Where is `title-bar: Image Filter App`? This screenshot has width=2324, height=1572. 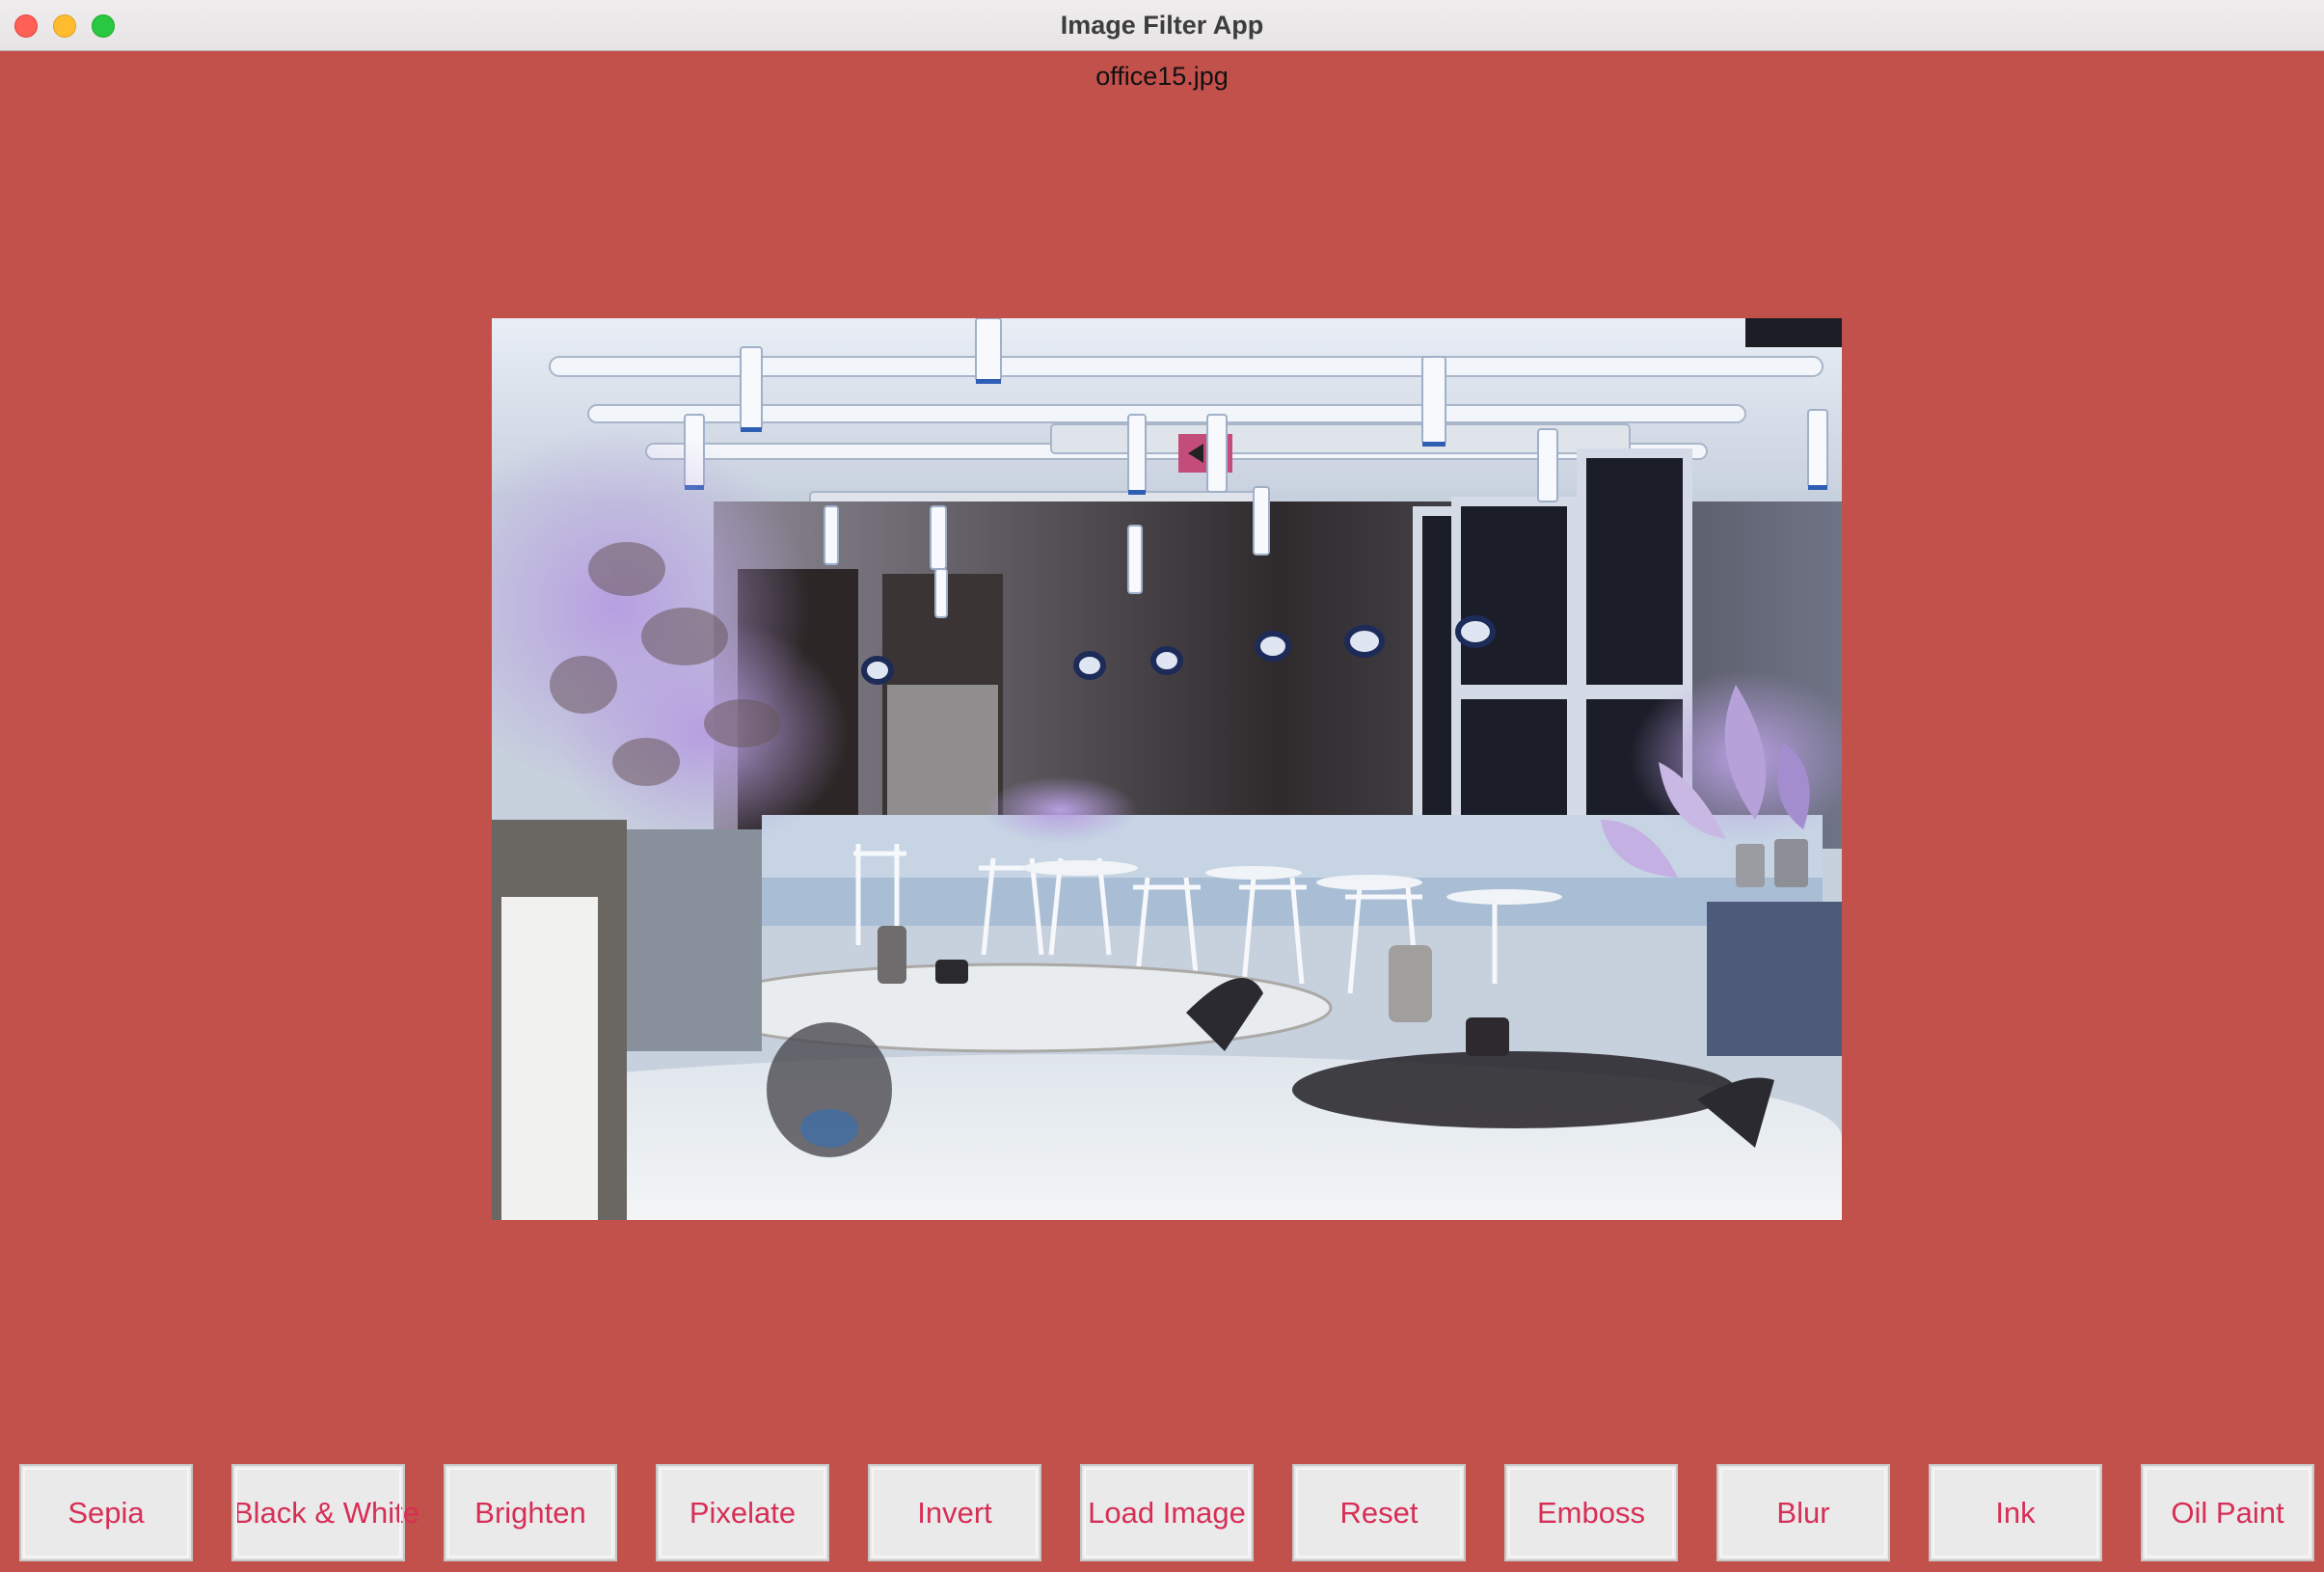
title-bar: Image Filter App is located at coordinates (1162, 25).